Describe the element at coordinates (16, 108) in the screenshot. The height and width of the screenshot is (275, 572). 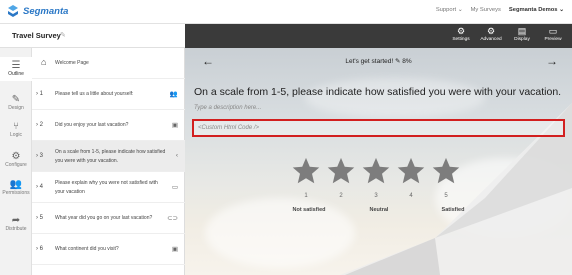
I see `rail-item-label: Design` at that location.